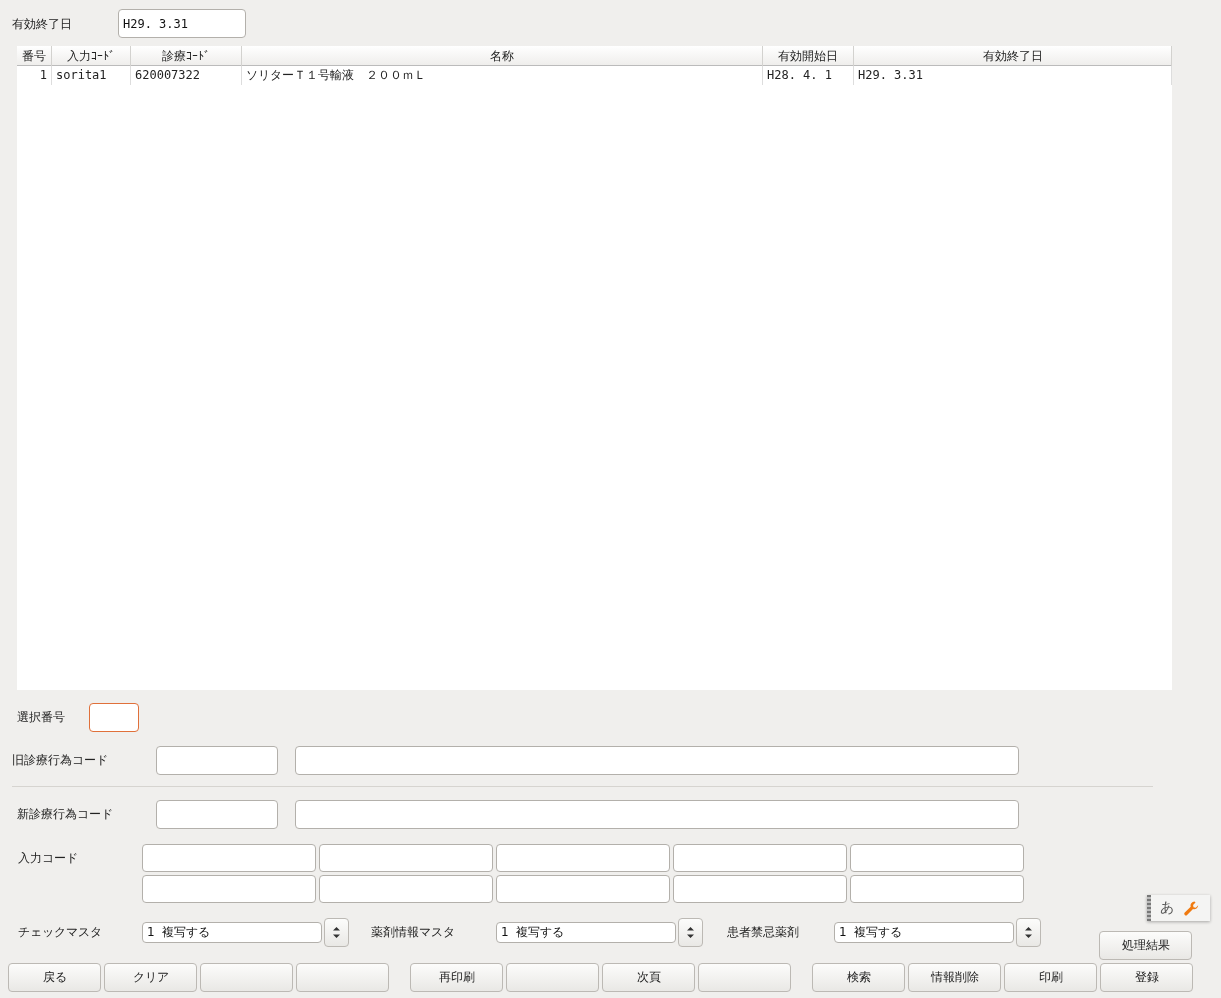  I want to click on function-button: 再印刷, so click(456, 977).